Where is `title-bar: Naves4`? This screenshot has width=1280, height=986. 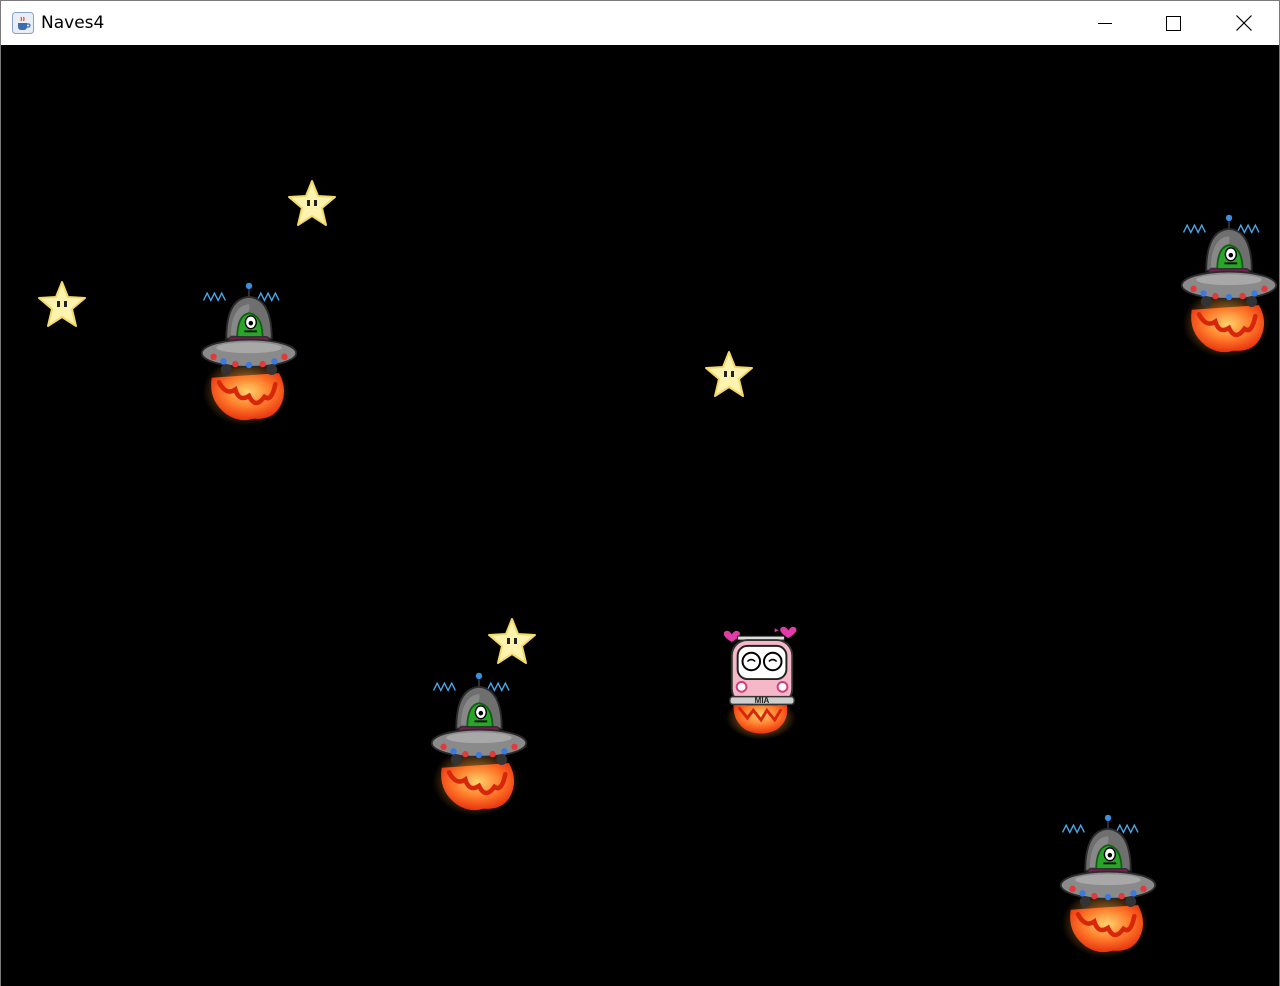 title-bar: Naves4 is located at coordinates (640, 23).